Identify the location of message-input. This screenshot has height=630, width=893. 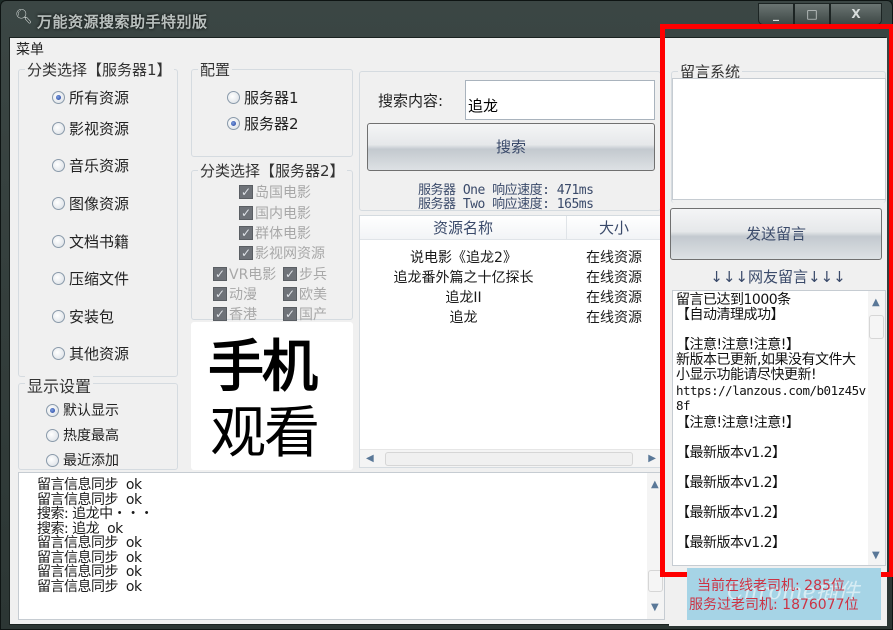
(779, 139).